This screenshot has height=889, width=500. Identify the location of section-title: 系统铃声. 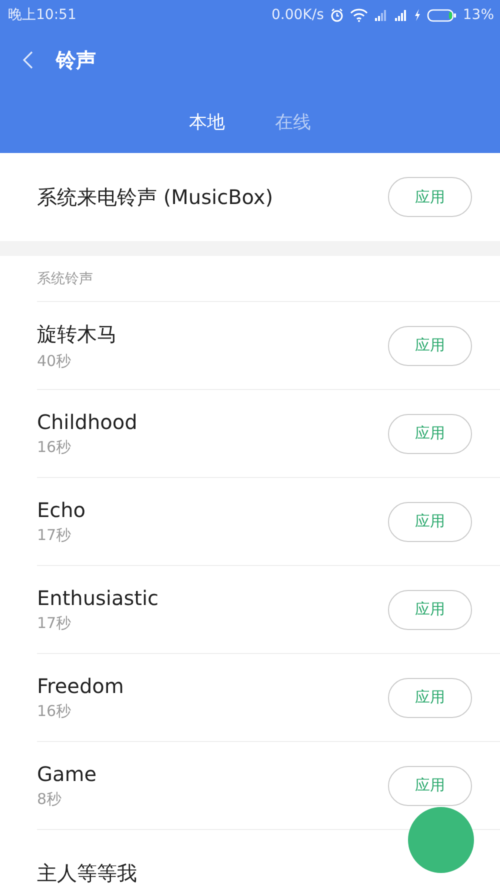
(65, 279).